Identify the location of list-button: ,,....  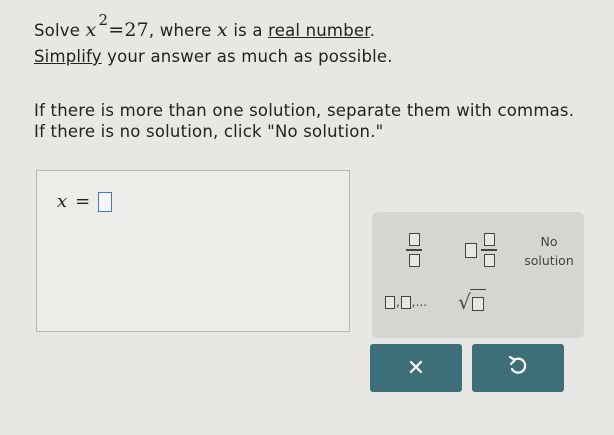
(406, 302).